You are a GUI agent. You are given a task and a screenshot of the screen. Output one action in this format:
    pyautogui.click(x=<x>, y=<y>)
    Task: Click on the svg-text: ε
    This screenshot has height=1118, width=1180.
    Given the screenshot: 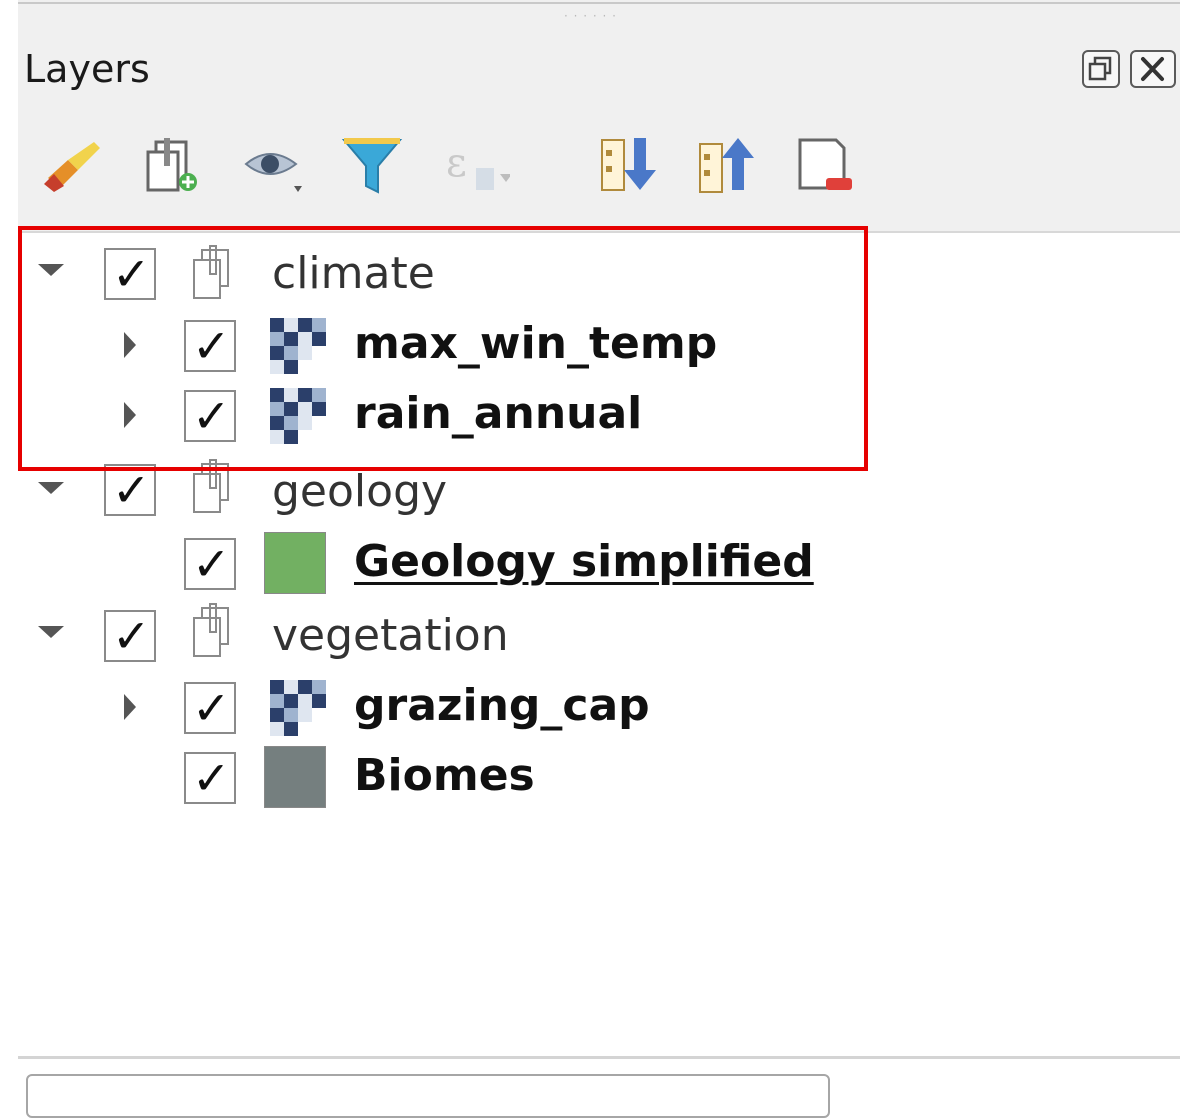 What is the action you would take?
    pyautogui.click(x=456, y=163)
    